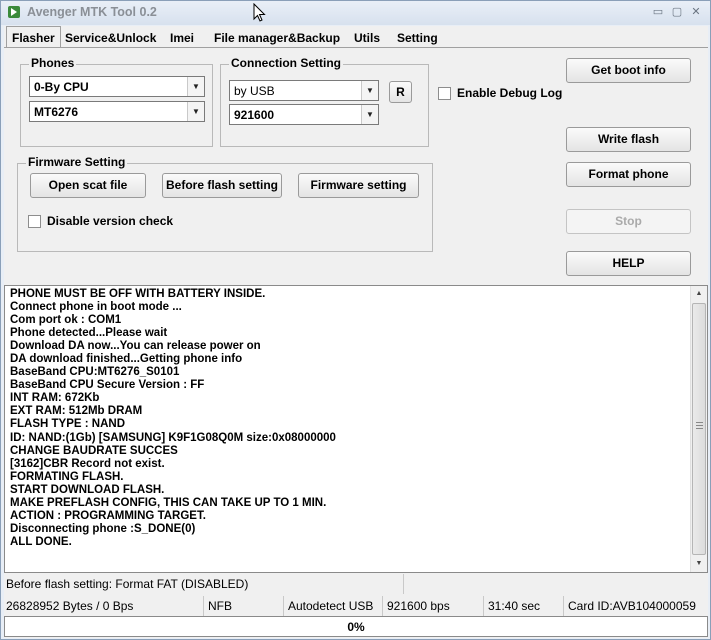  Describe the element at coordinates (628, 70) in the screenshot. I see `get-boot-info-button: Get boot info` at that location.